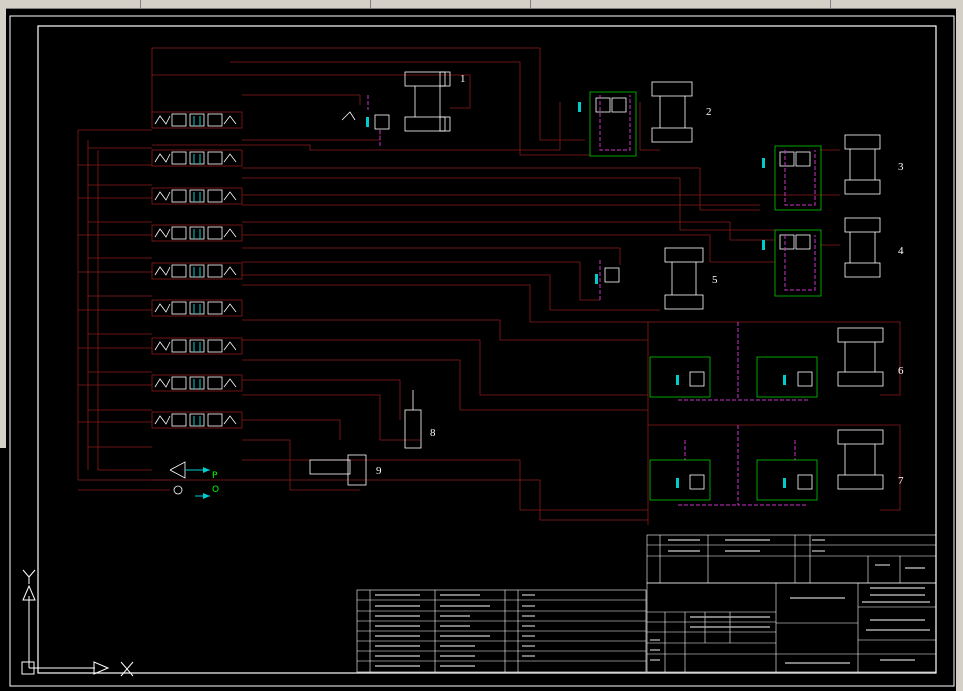 Image resolution: width=963 pixels, height=691 pixels. Describe the element at coordinates (379, 471) in the screenshot. I see `component-label-9: 9` at that location.